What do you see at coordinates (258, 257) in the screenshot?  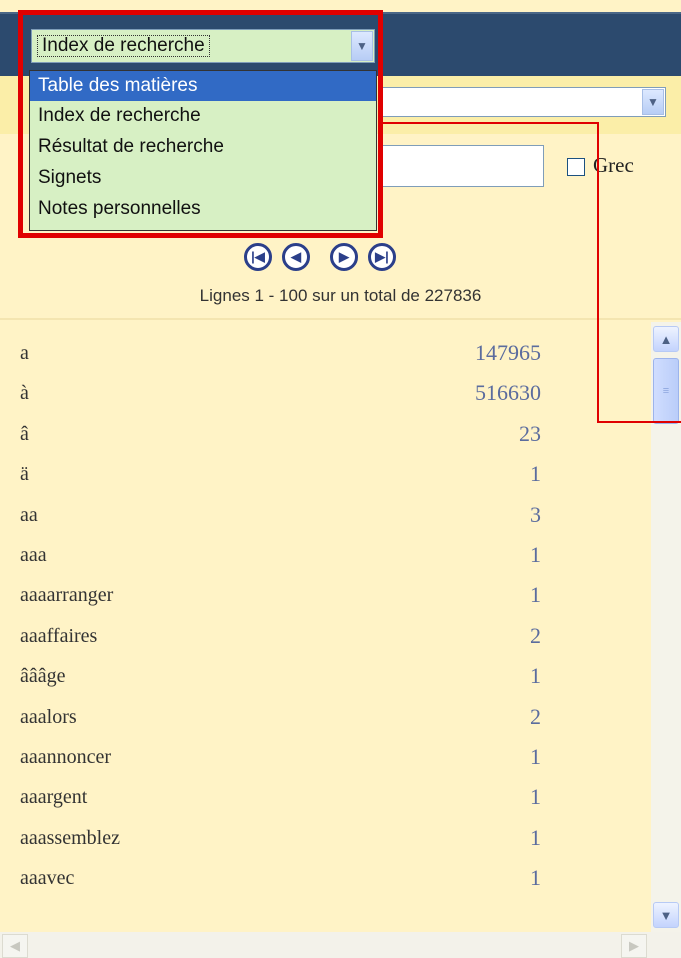 I see `first-page-icon: |◀` at bounding box center [258, 257].